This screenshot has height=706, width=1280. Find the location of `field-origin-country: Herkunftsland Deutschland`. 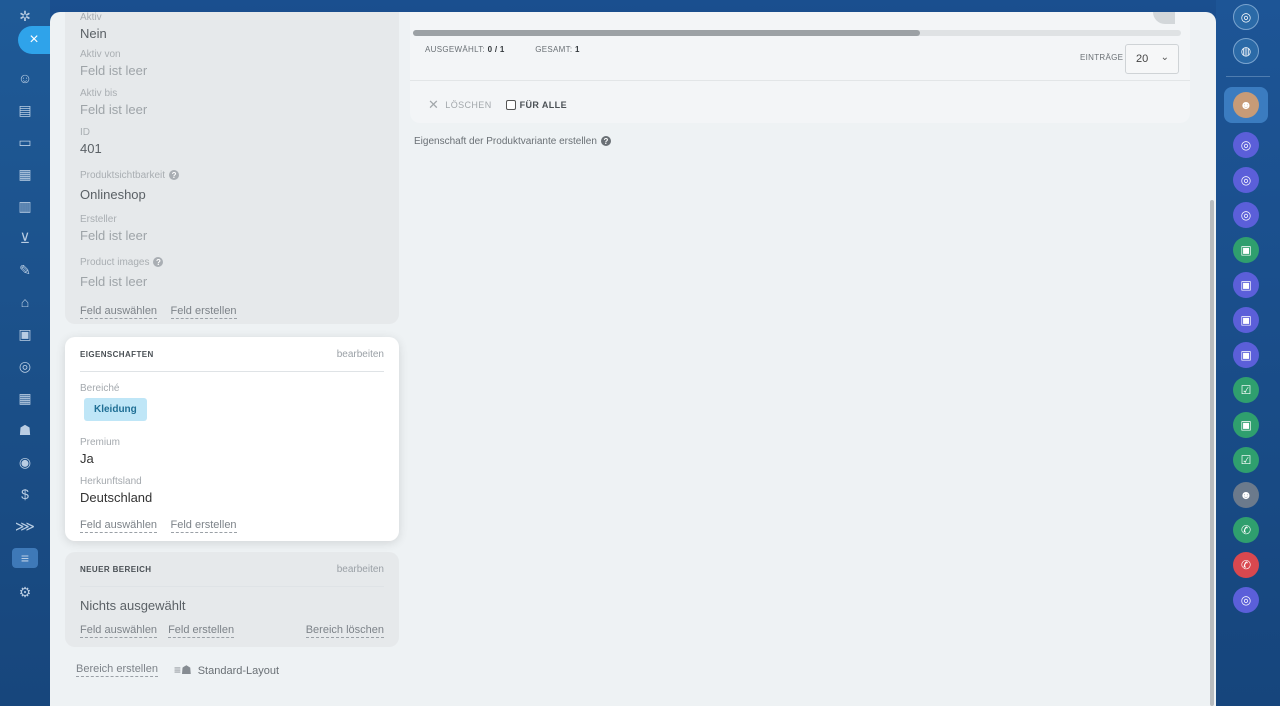

field-origin-country: Herkunftsland Deutschland is located at coordinates (116, 490).